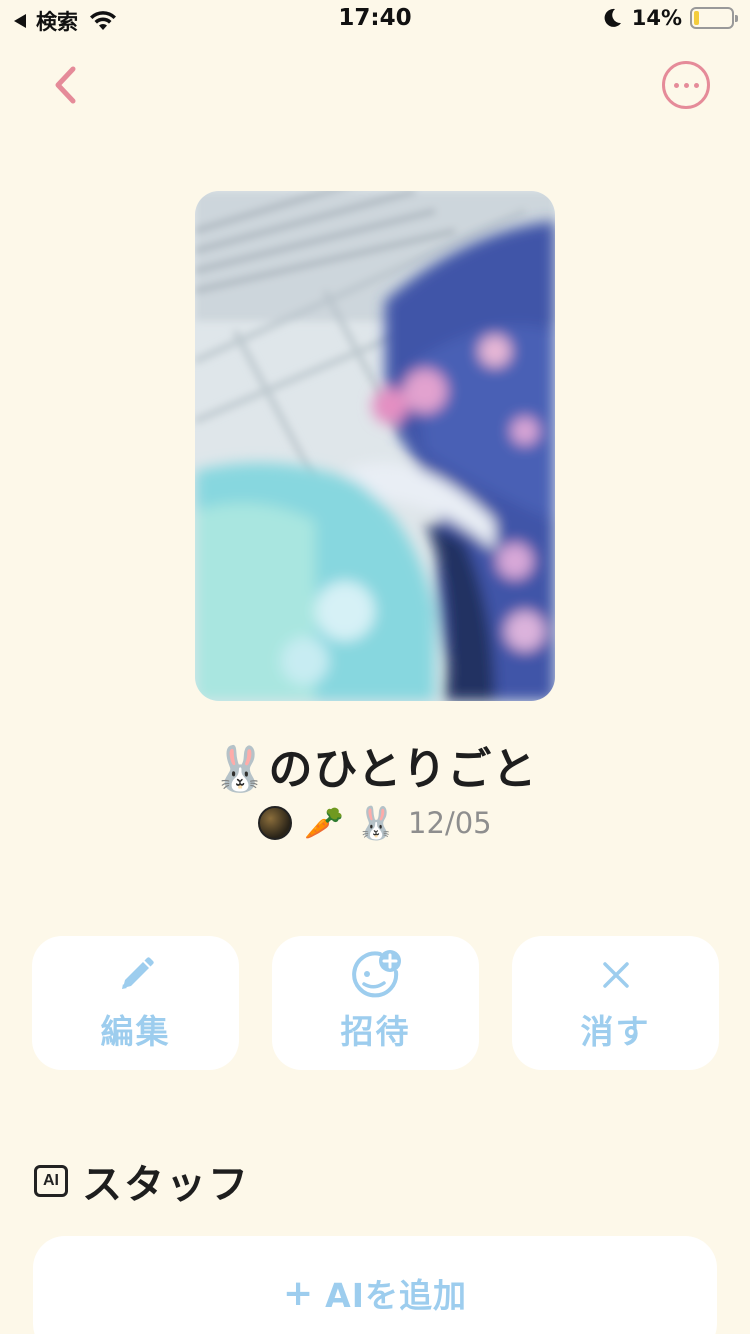 The width and height of the screenshot is (750, 1334). I want to click on staff-title: スタッフ, so click(166, 1185).